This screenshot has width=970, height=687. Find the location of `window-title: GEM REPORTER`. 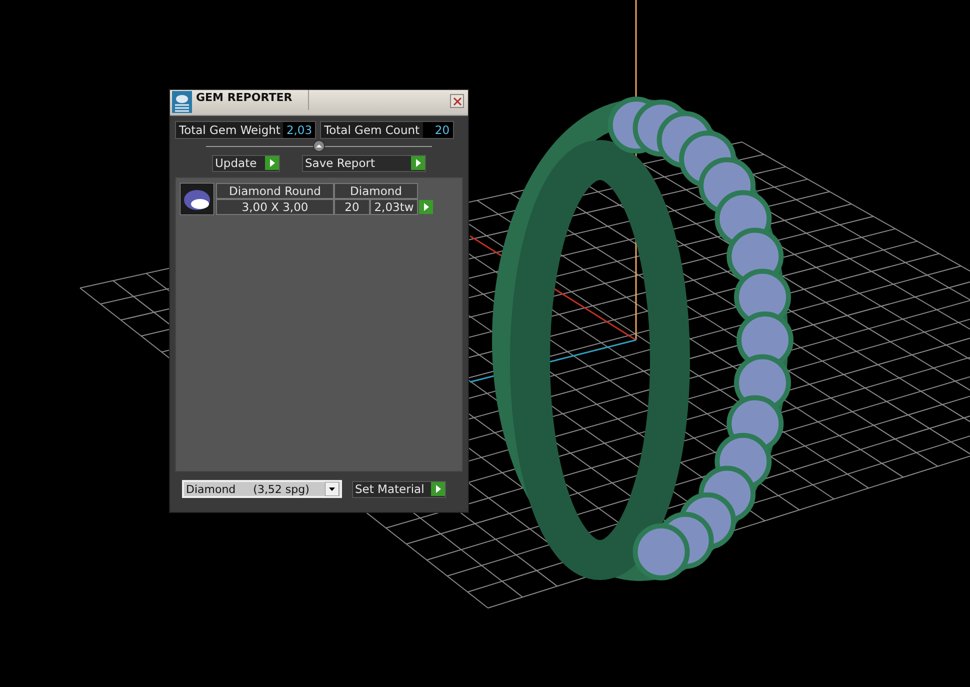

window-title: GEM REPORTER is located at coordinates (245, 97).